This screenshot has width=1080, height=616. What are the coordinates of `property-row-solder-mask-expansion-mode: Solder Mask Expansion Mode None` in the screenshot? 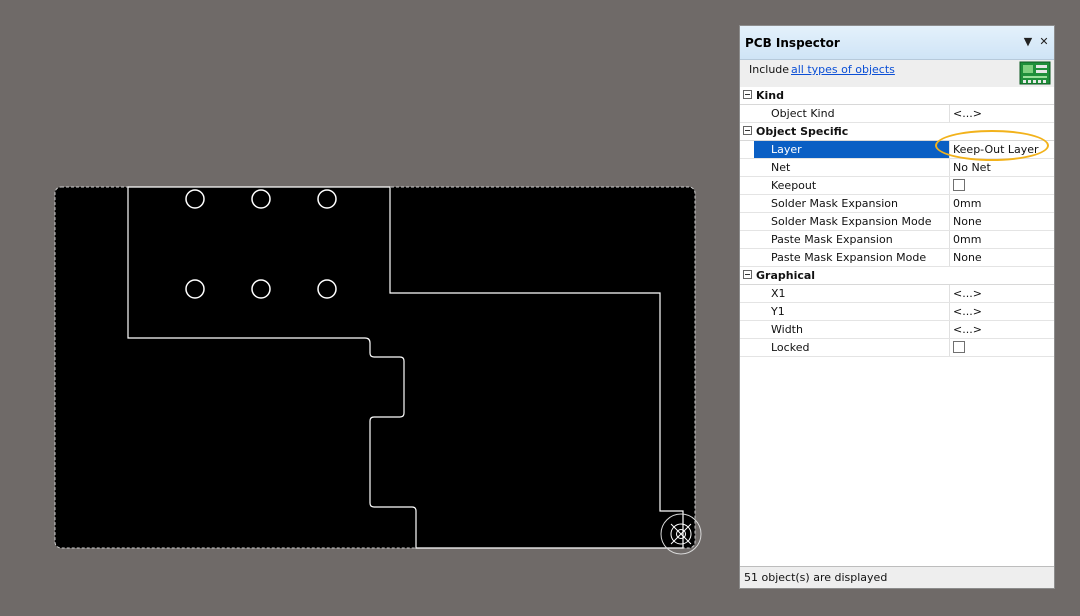 It's located at (897, 222).